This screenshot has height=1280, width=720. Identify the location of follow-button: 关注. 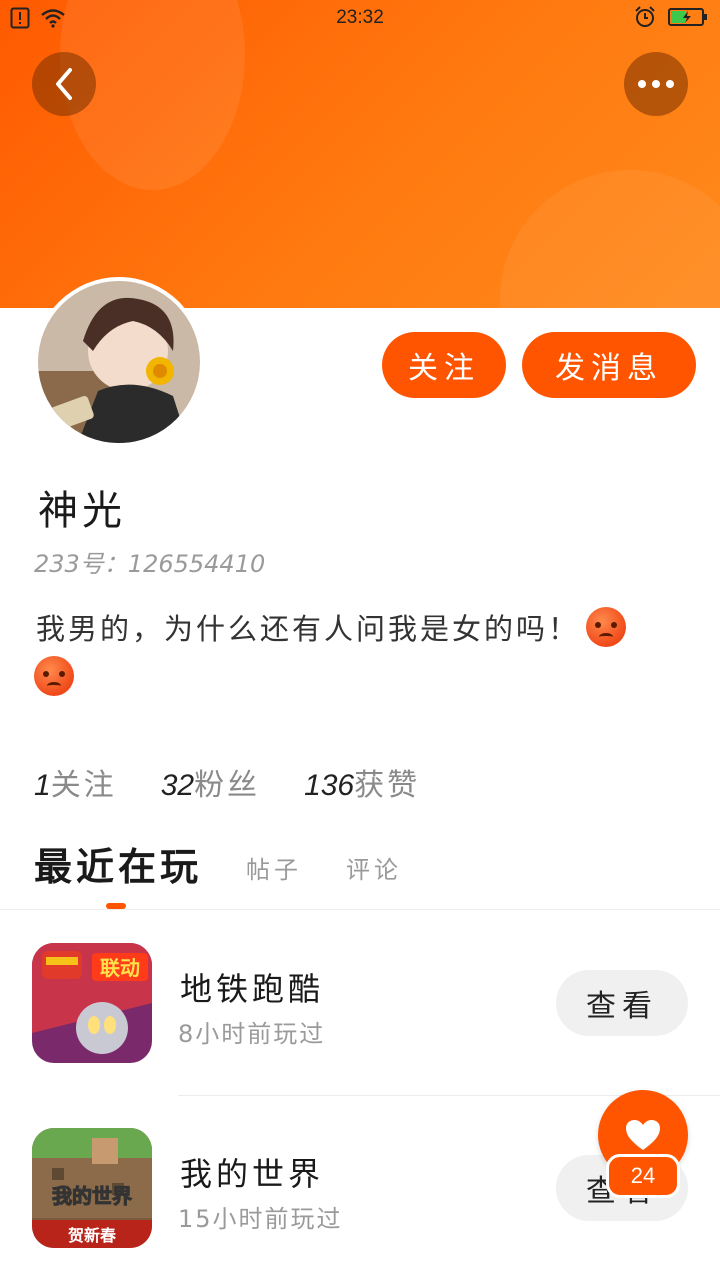
(444, 365).